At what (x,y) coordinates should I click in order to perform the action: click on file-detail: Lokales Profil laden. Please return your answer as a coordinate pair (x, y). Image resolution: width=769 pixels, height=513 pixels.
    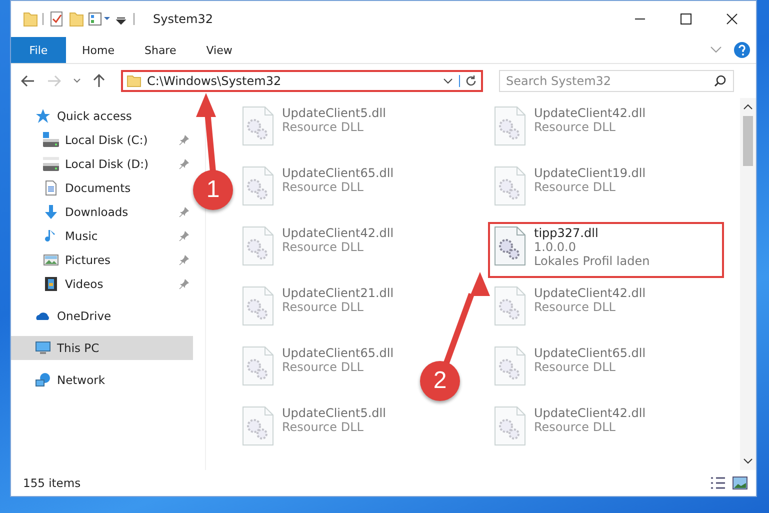
    Looking at the image, I should click on (592, 261).